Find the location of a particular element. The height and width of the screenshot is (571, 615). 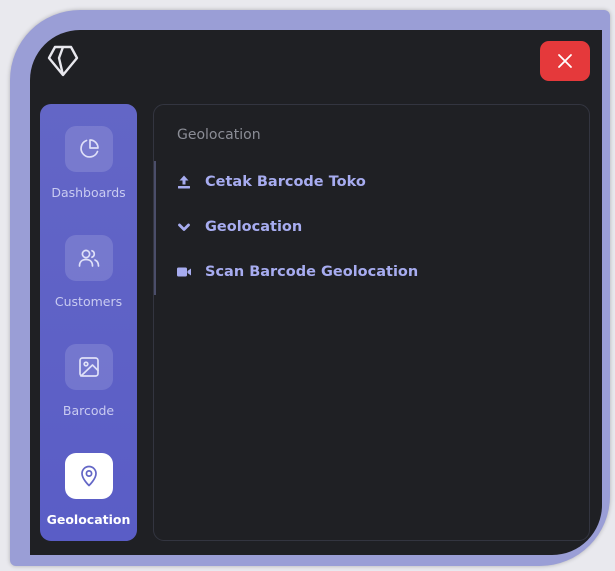

pie-chart-icon is located at coordinates (88, 149).